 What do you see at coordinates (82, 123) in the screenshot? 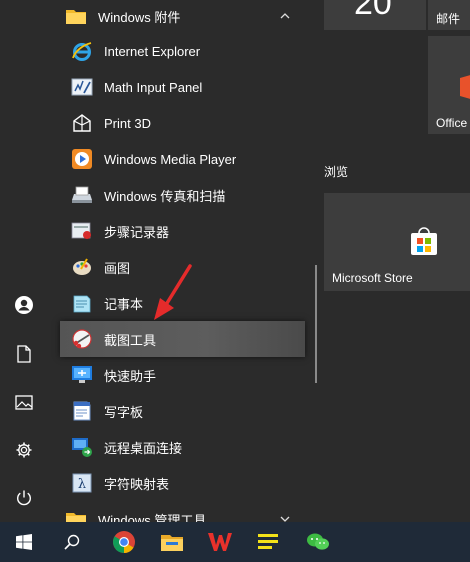
I see `print-3d-icon` at bounding box center [82, 123].